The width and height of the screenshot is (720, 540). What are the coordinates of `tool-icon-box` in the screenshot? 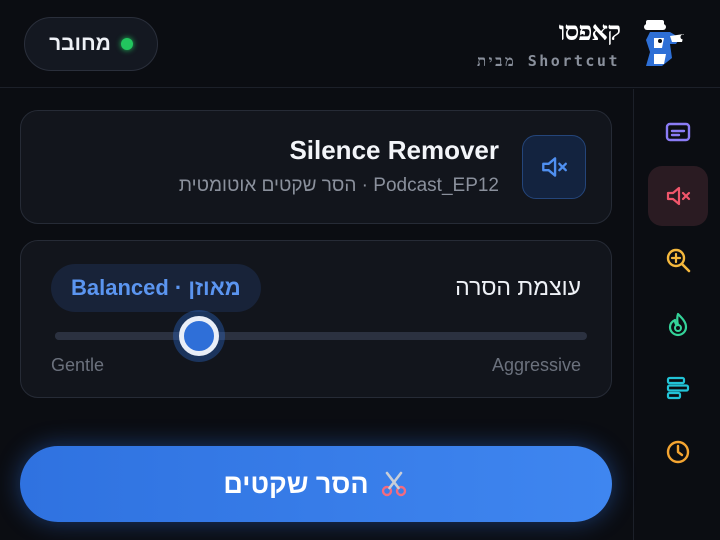 It's located at (554, 167).